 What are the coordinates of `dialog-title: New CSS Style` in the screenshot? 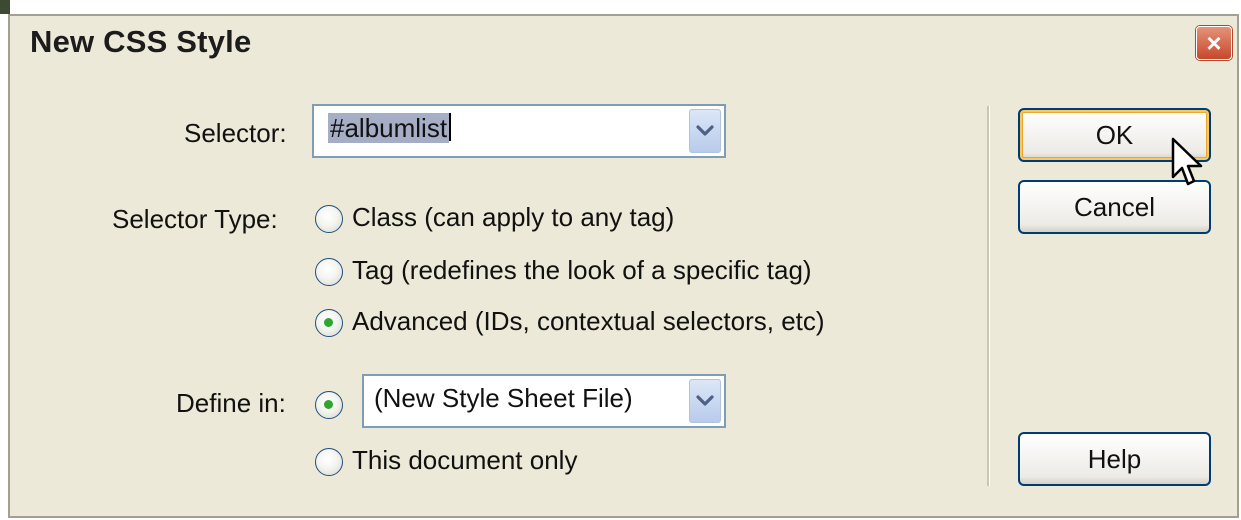 It's located at (141, 41).